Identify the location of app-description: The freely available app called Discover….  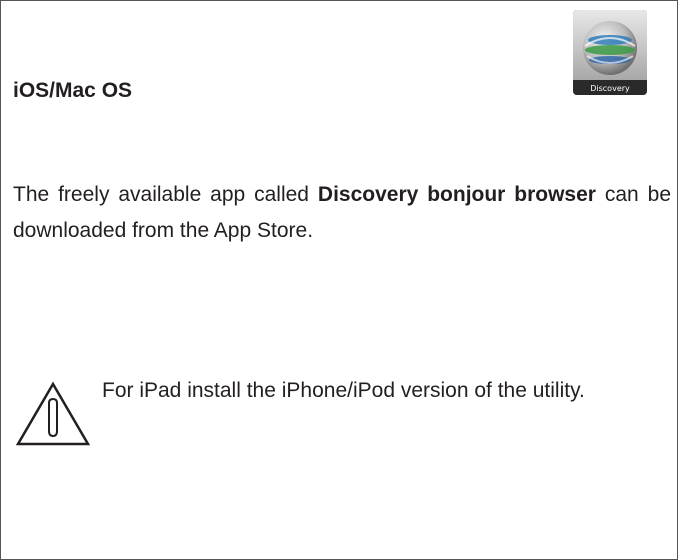
(342, 213).